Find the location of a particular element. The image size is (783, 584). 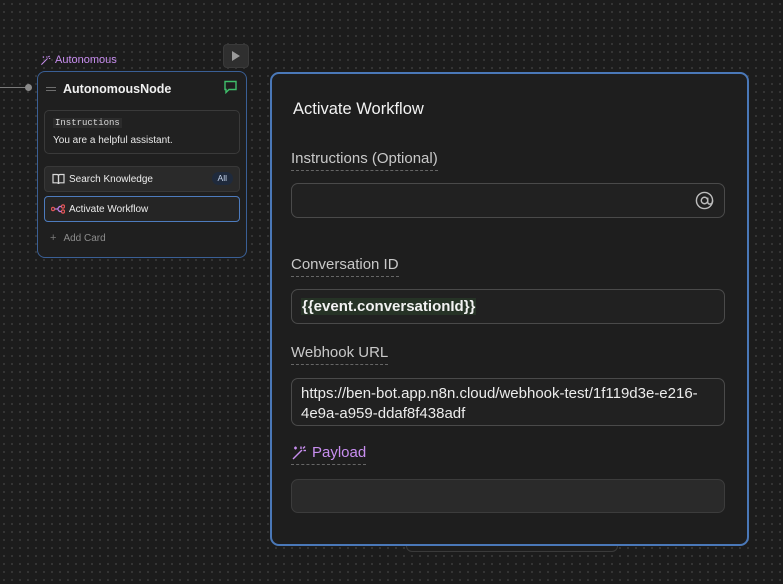

activate-workflow-label: Activate Workflow is located at coordinates (109, 209).